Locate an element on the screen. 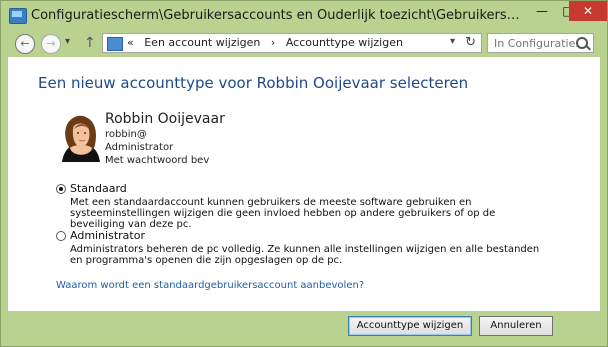 Image resolution: width=608 pixels, height=347 pixels. control-panel-icon is located at coordinates (18, 16).